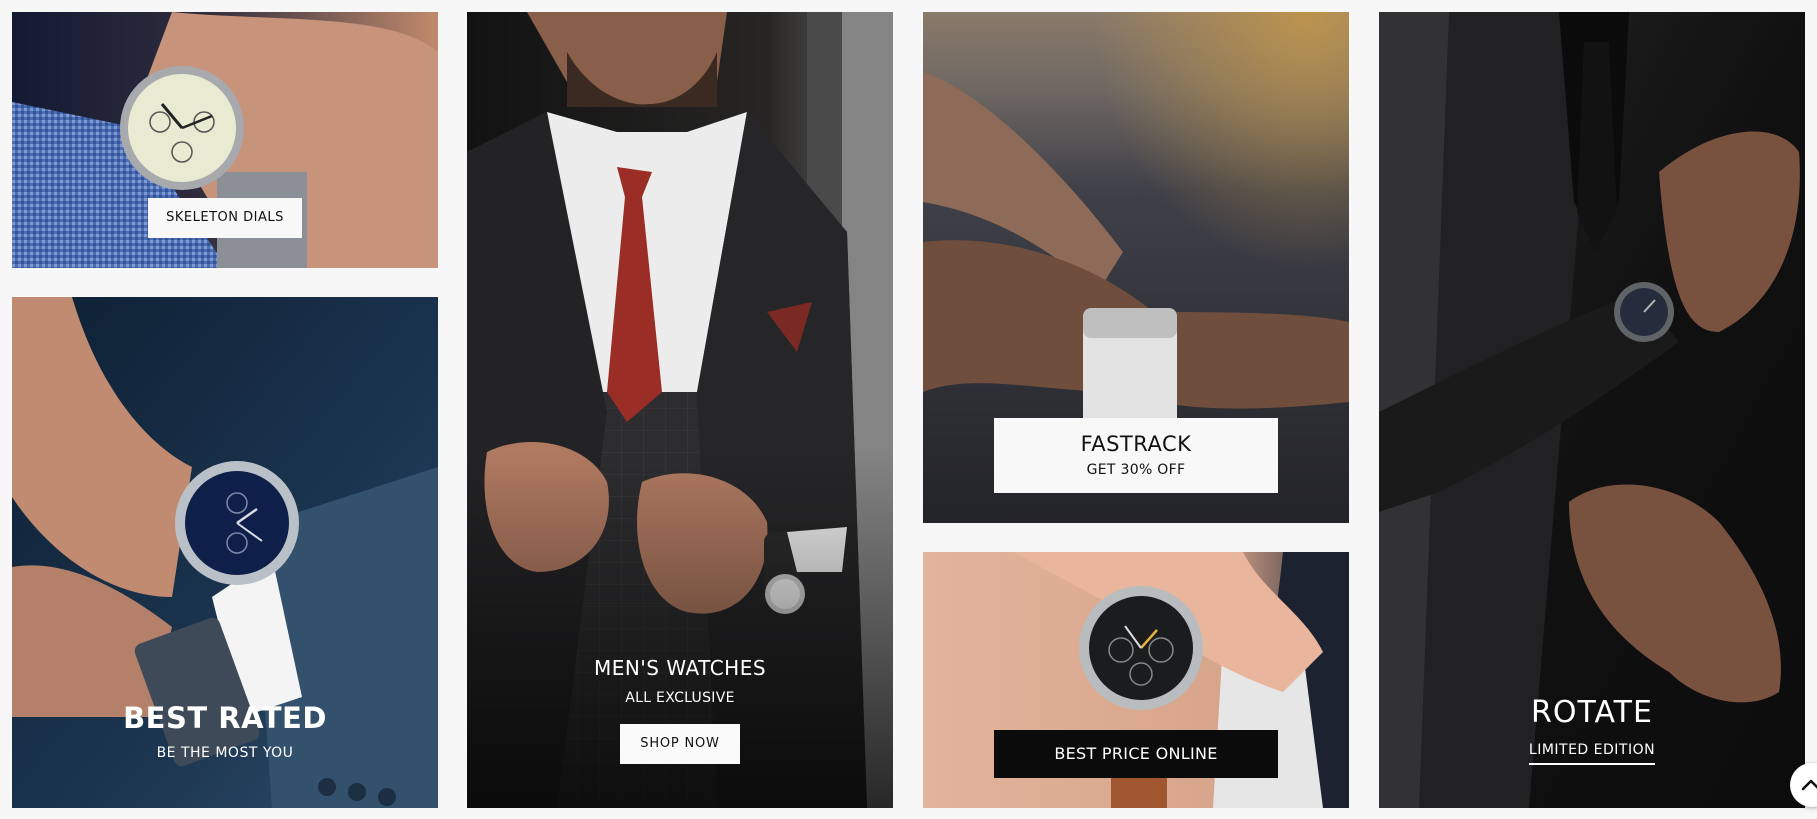  I want to click on mens-watches-title: MEN'S WATCHES, so click(680, 668).